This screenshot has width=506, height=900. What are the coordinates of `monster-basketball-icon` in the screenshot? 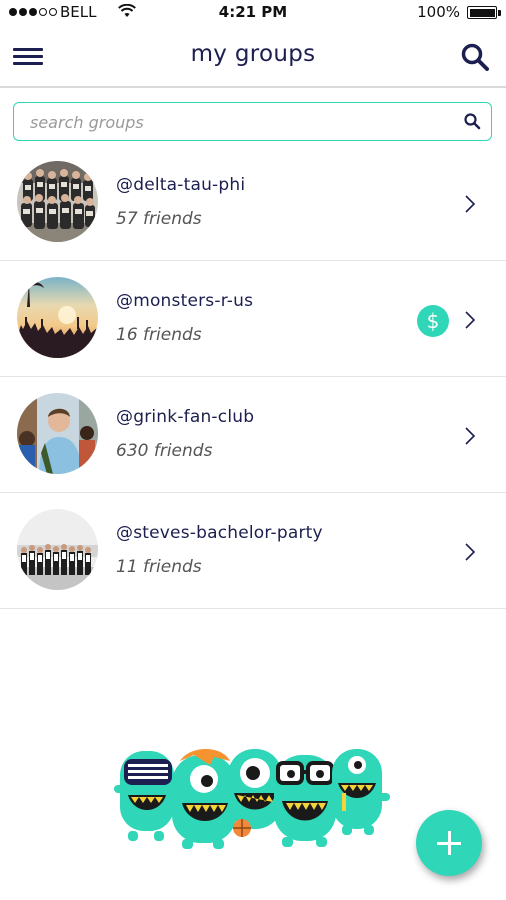 It's located at (255, 793).